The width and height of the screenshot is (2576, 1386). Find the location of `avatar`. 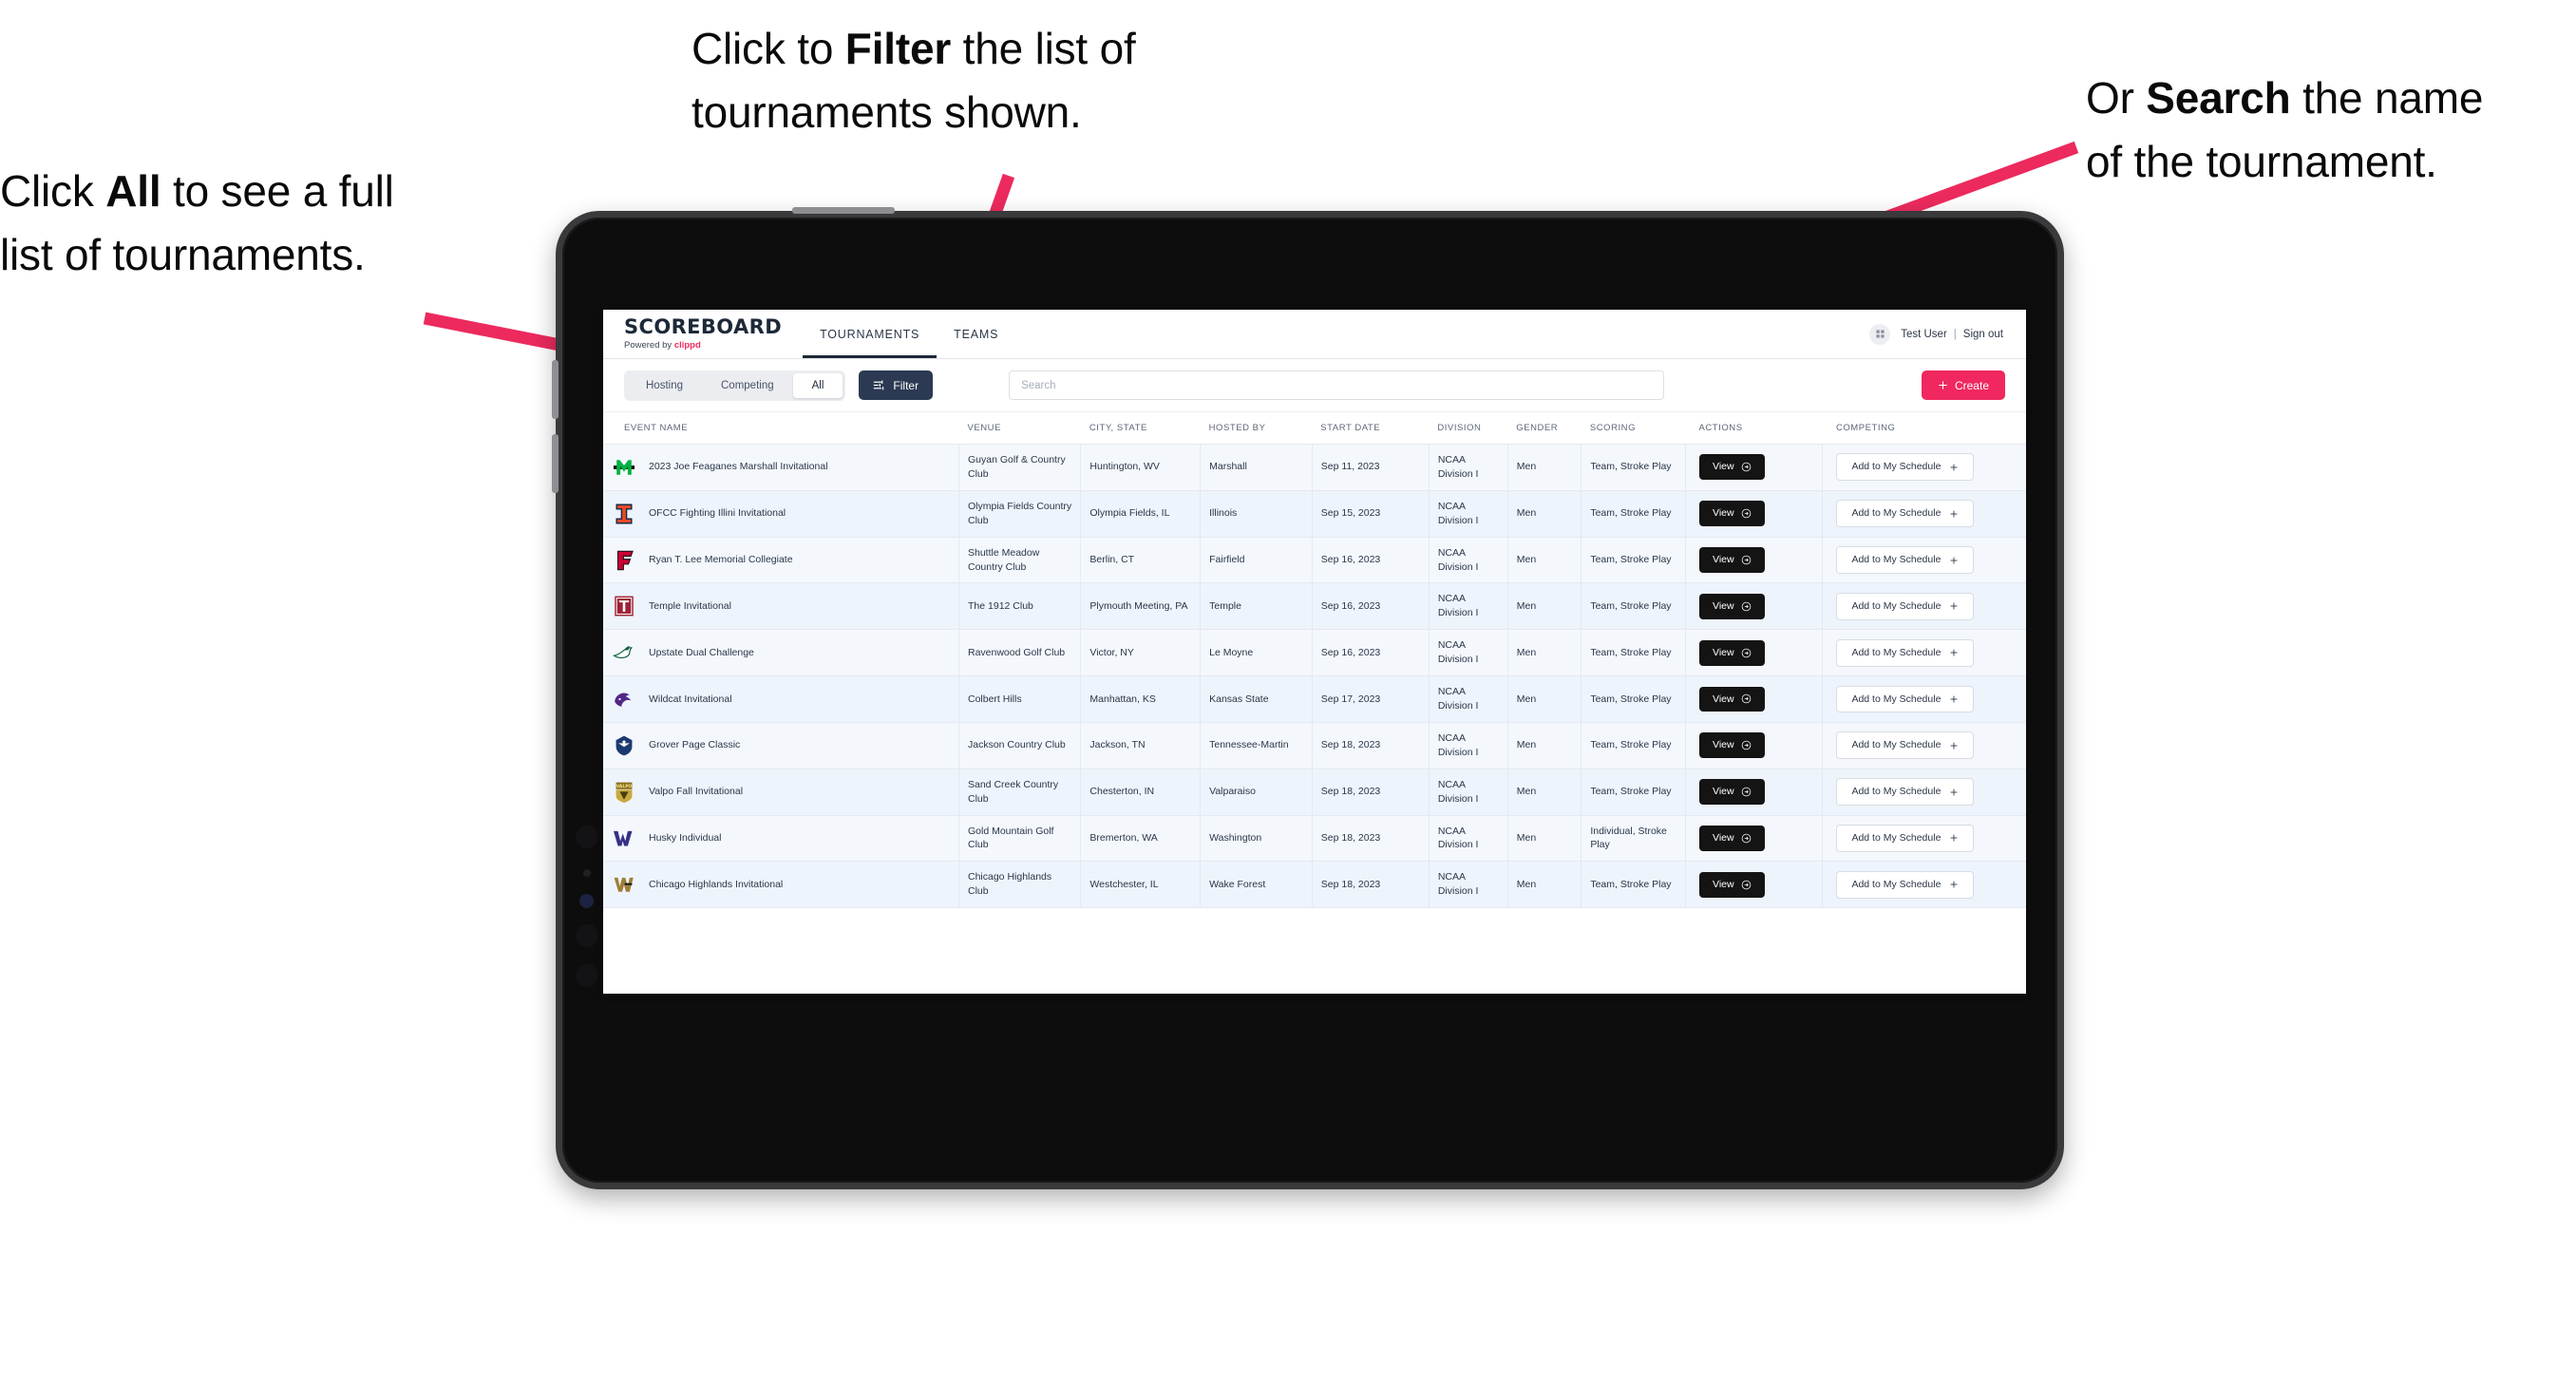

avatar is located at coordinates (1880, 334).